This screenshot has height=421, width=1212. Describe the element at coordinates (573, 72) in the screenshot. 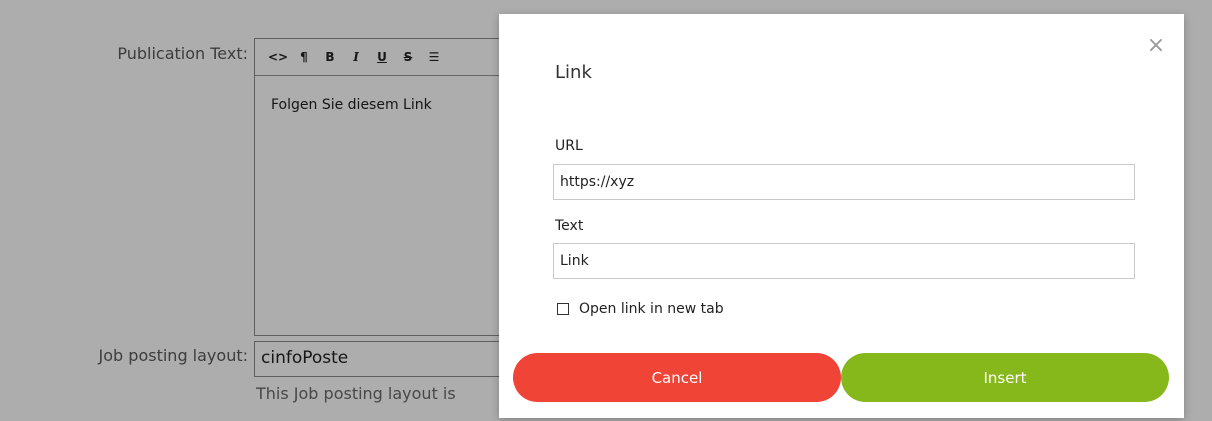

I see `dialog-title: Link` at that location.